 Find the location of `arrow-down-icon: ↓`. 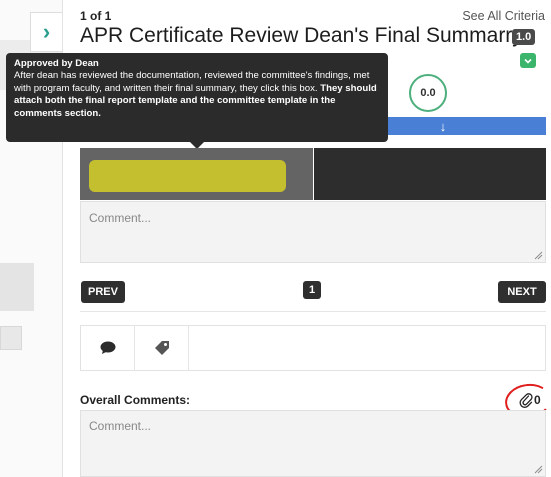

arrow-down-icon: ↓ is located at coordinates (443, 126).